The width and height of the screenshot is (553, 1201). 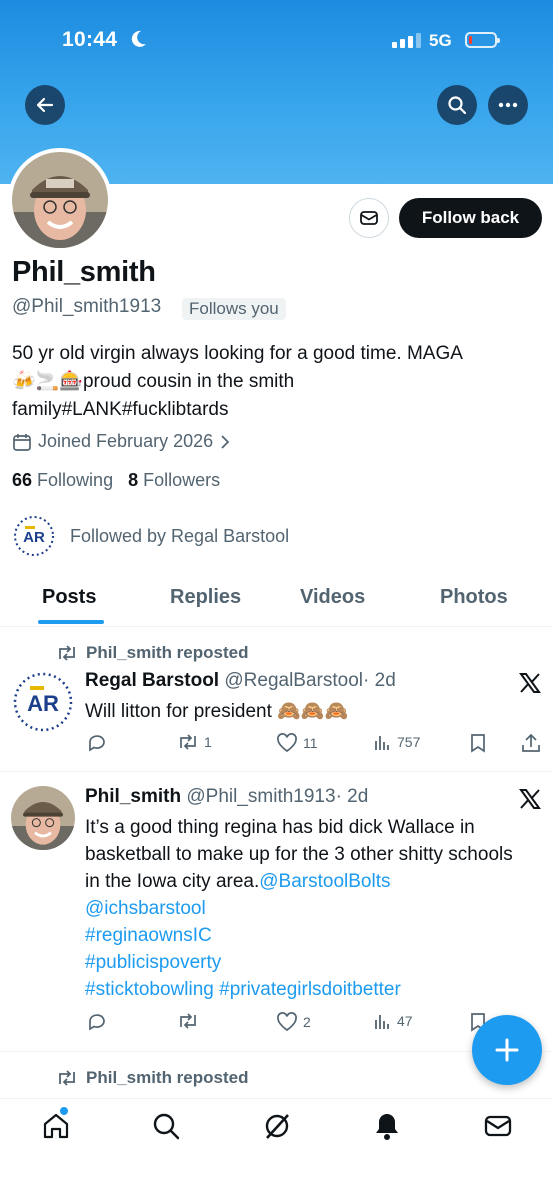 I want to click on post-text: Will litton for president 🙈🙈🙈, so click(x=305, y=711).